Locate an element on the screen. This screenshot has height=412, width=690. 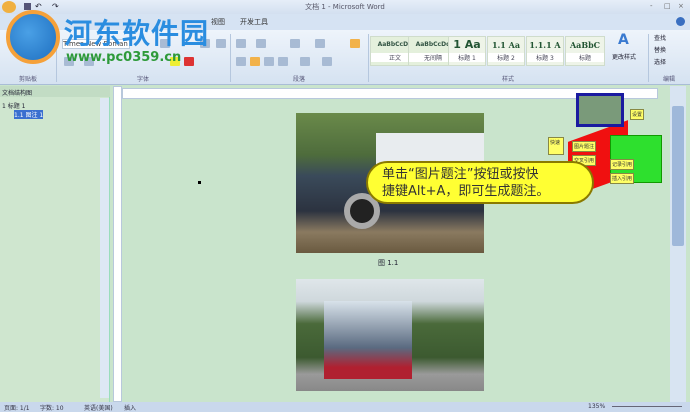
thumbnail-image is located at coordinates (600, 110).